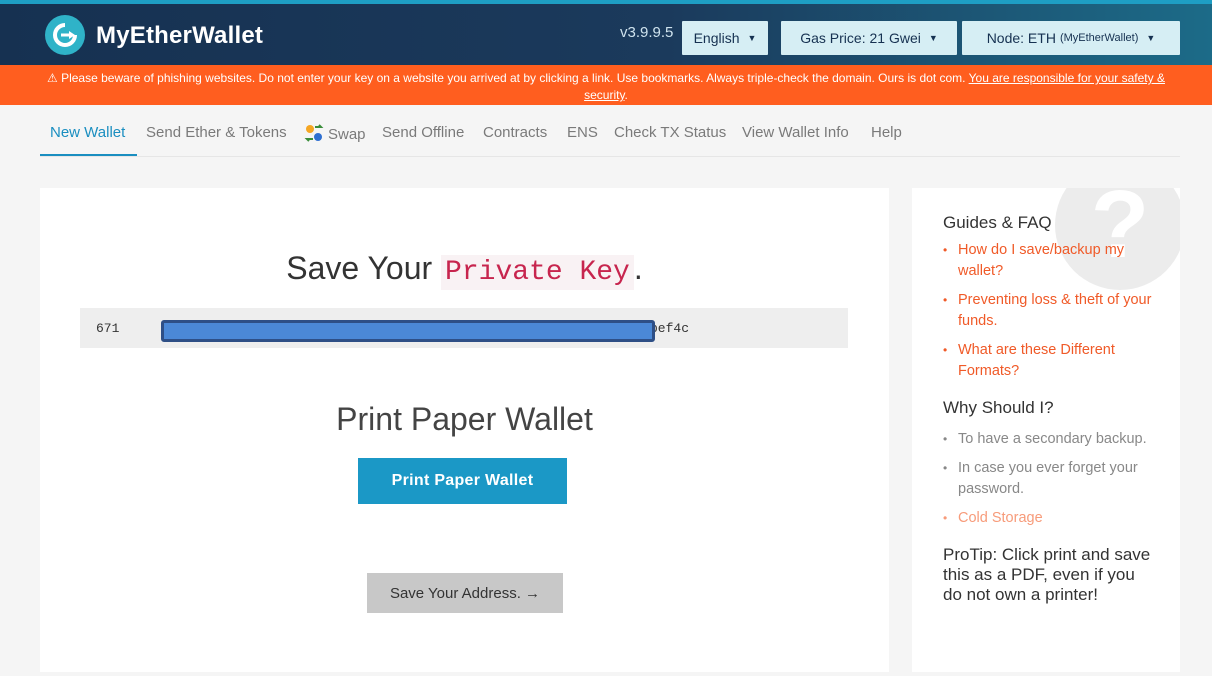 This screenshot has height=676, width=1212. What do you see at coordinates (582, 132) in the screenshot?
I see `nav-ens: ENS` at bounding box center [582, 132].